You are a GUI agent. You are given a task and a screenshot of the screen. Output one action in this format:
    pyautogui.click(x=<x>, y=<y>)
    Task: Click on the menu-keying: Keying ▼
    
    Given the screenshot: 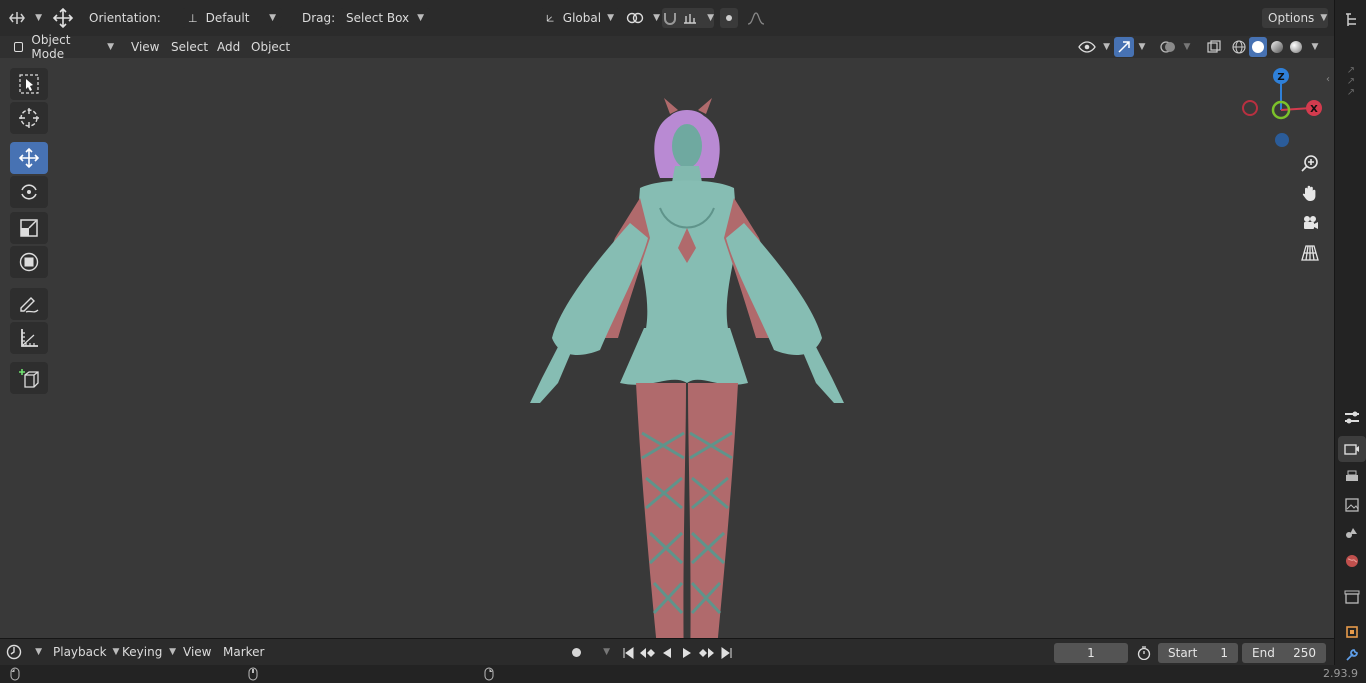 What is the action you would take?
    pyautogui.click(x=149, y=652)
    